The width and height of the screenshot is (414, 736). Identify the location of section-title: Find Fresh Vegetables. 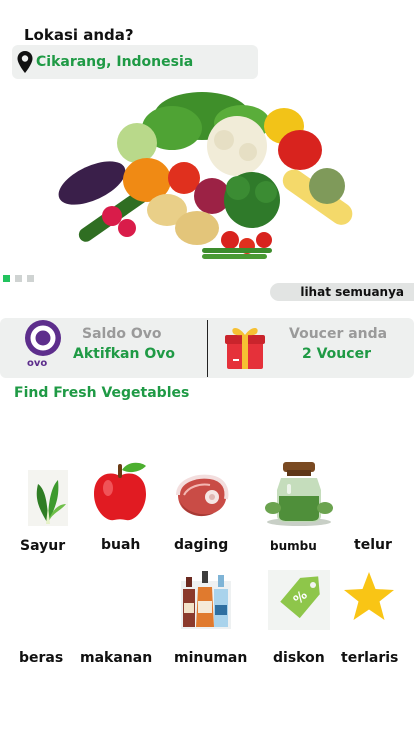
(102, 393).